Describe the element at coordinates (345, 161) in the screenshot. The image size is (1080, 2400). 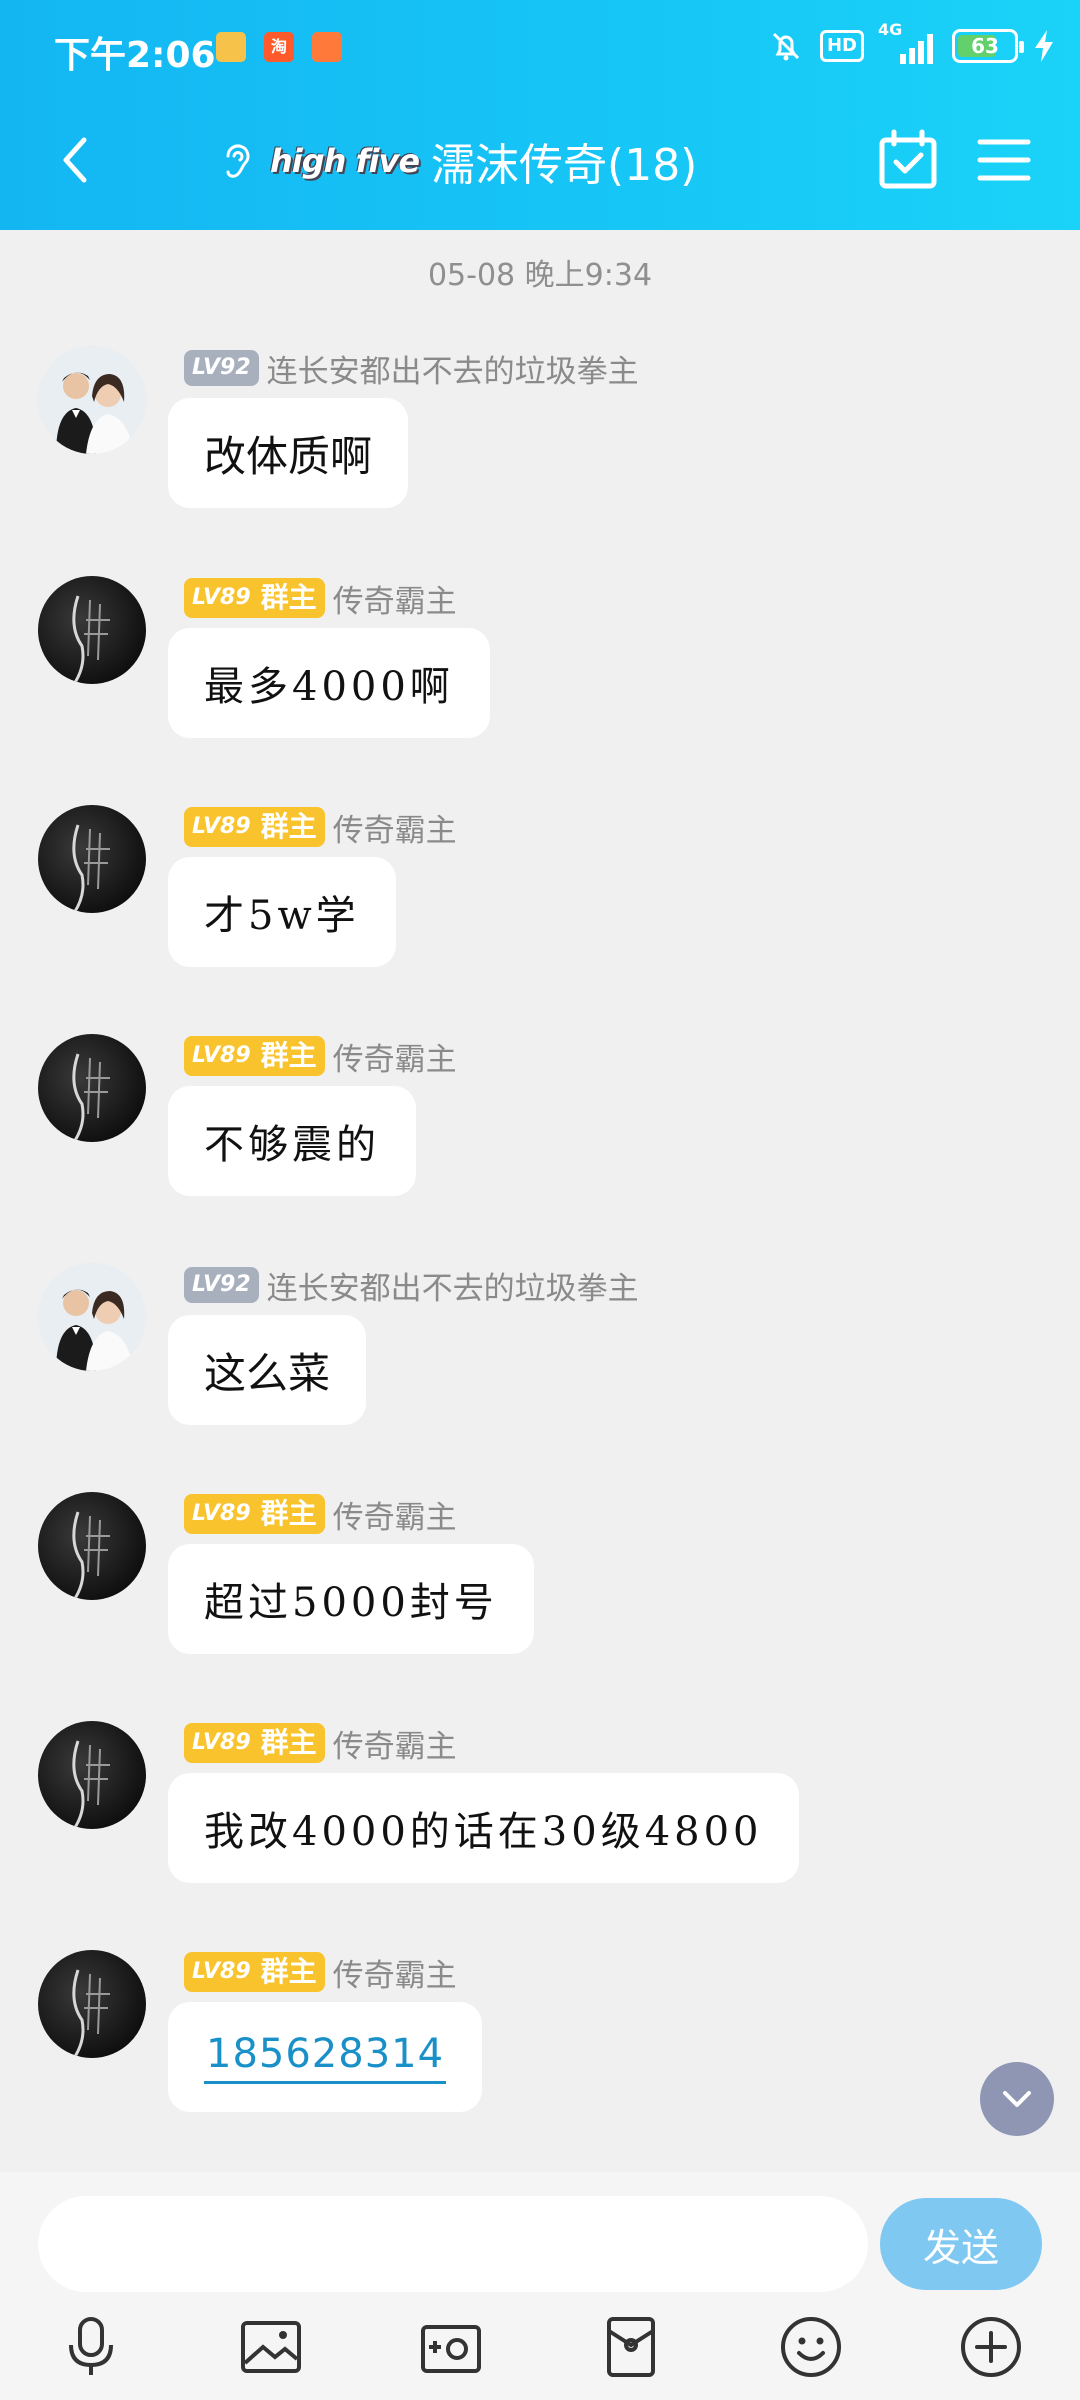
I see `group-brand-logo: high five` at that location.